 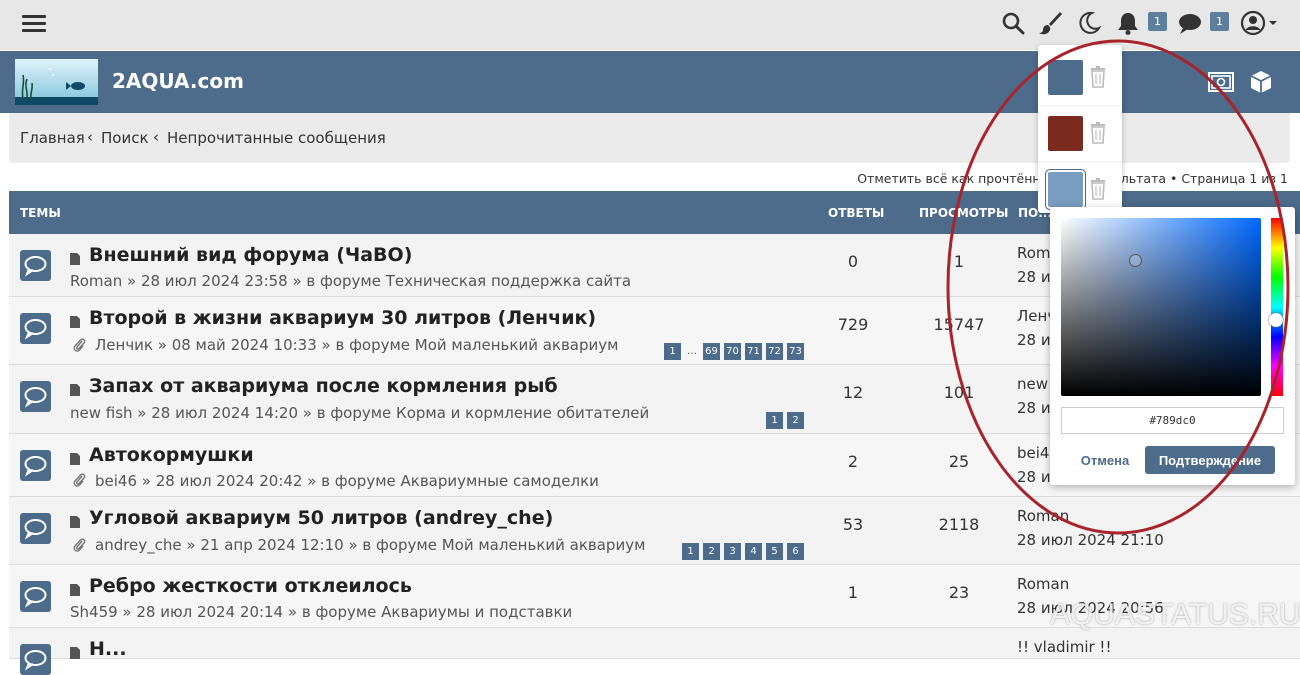 I want to click on breadcrumb-home: Главная, so click(x=52, y=138).